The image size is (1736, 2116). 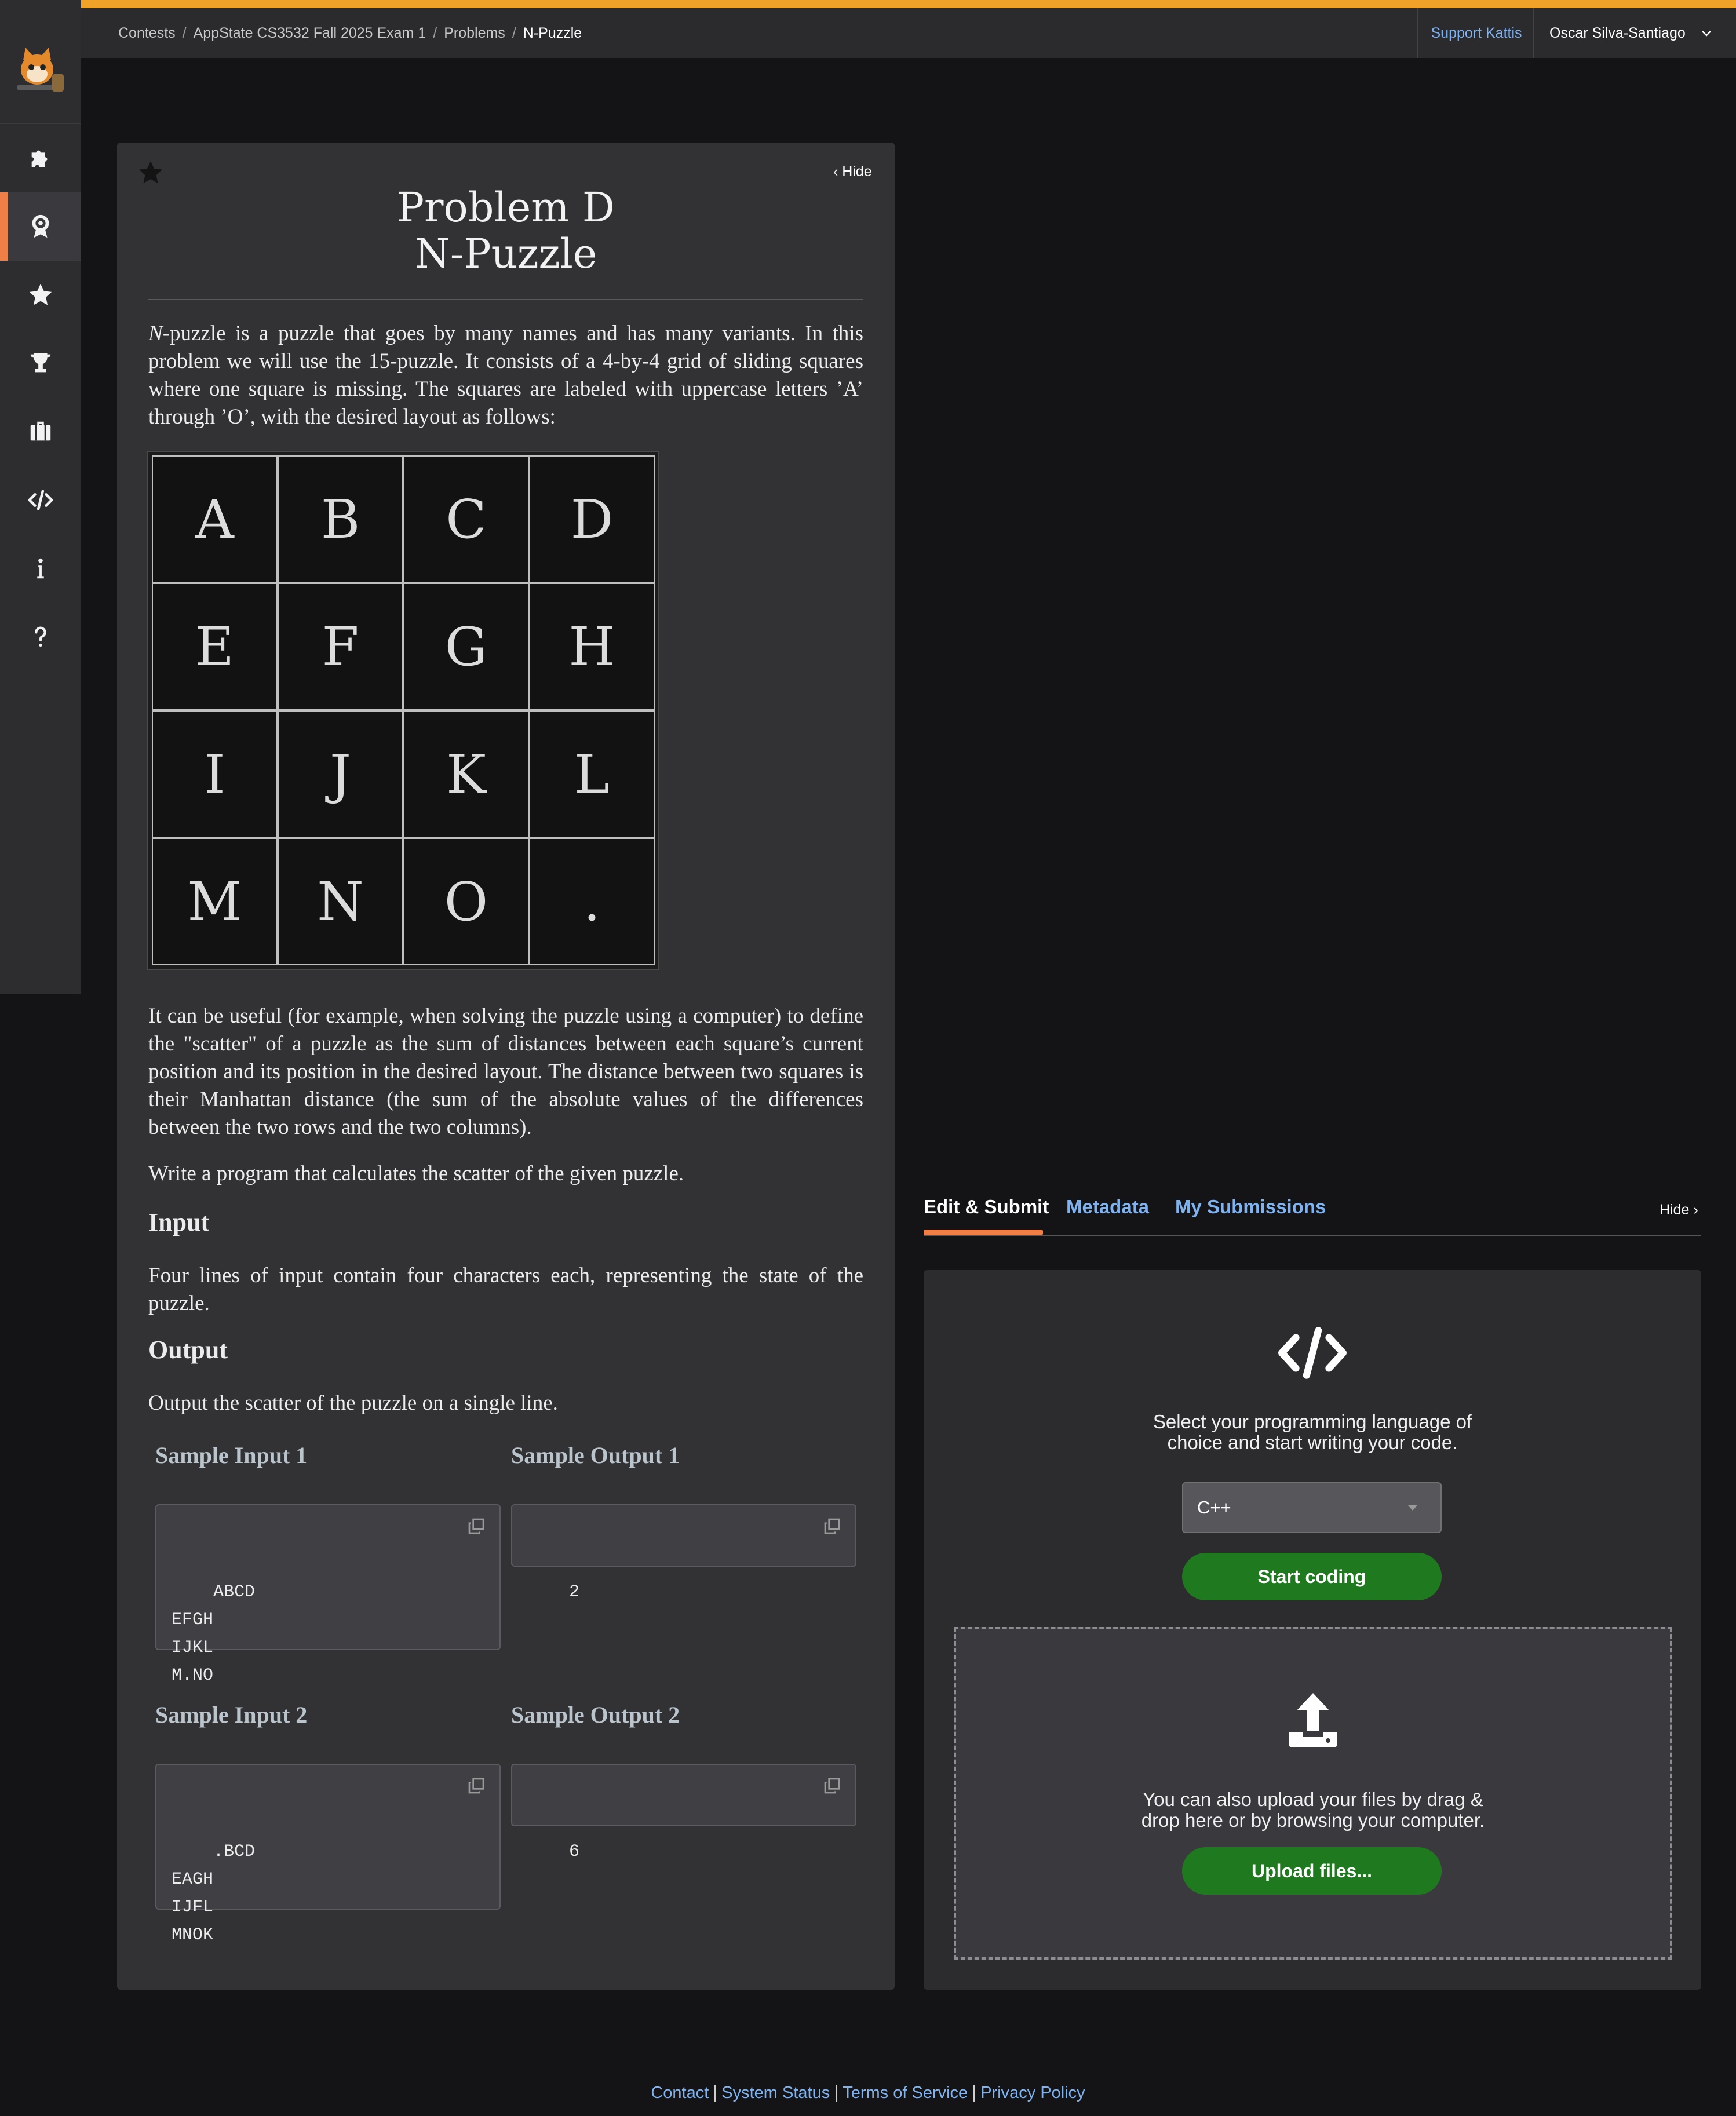 I want to click on sample-output-label: Sample Output 1, so click(x=595, y=1455).